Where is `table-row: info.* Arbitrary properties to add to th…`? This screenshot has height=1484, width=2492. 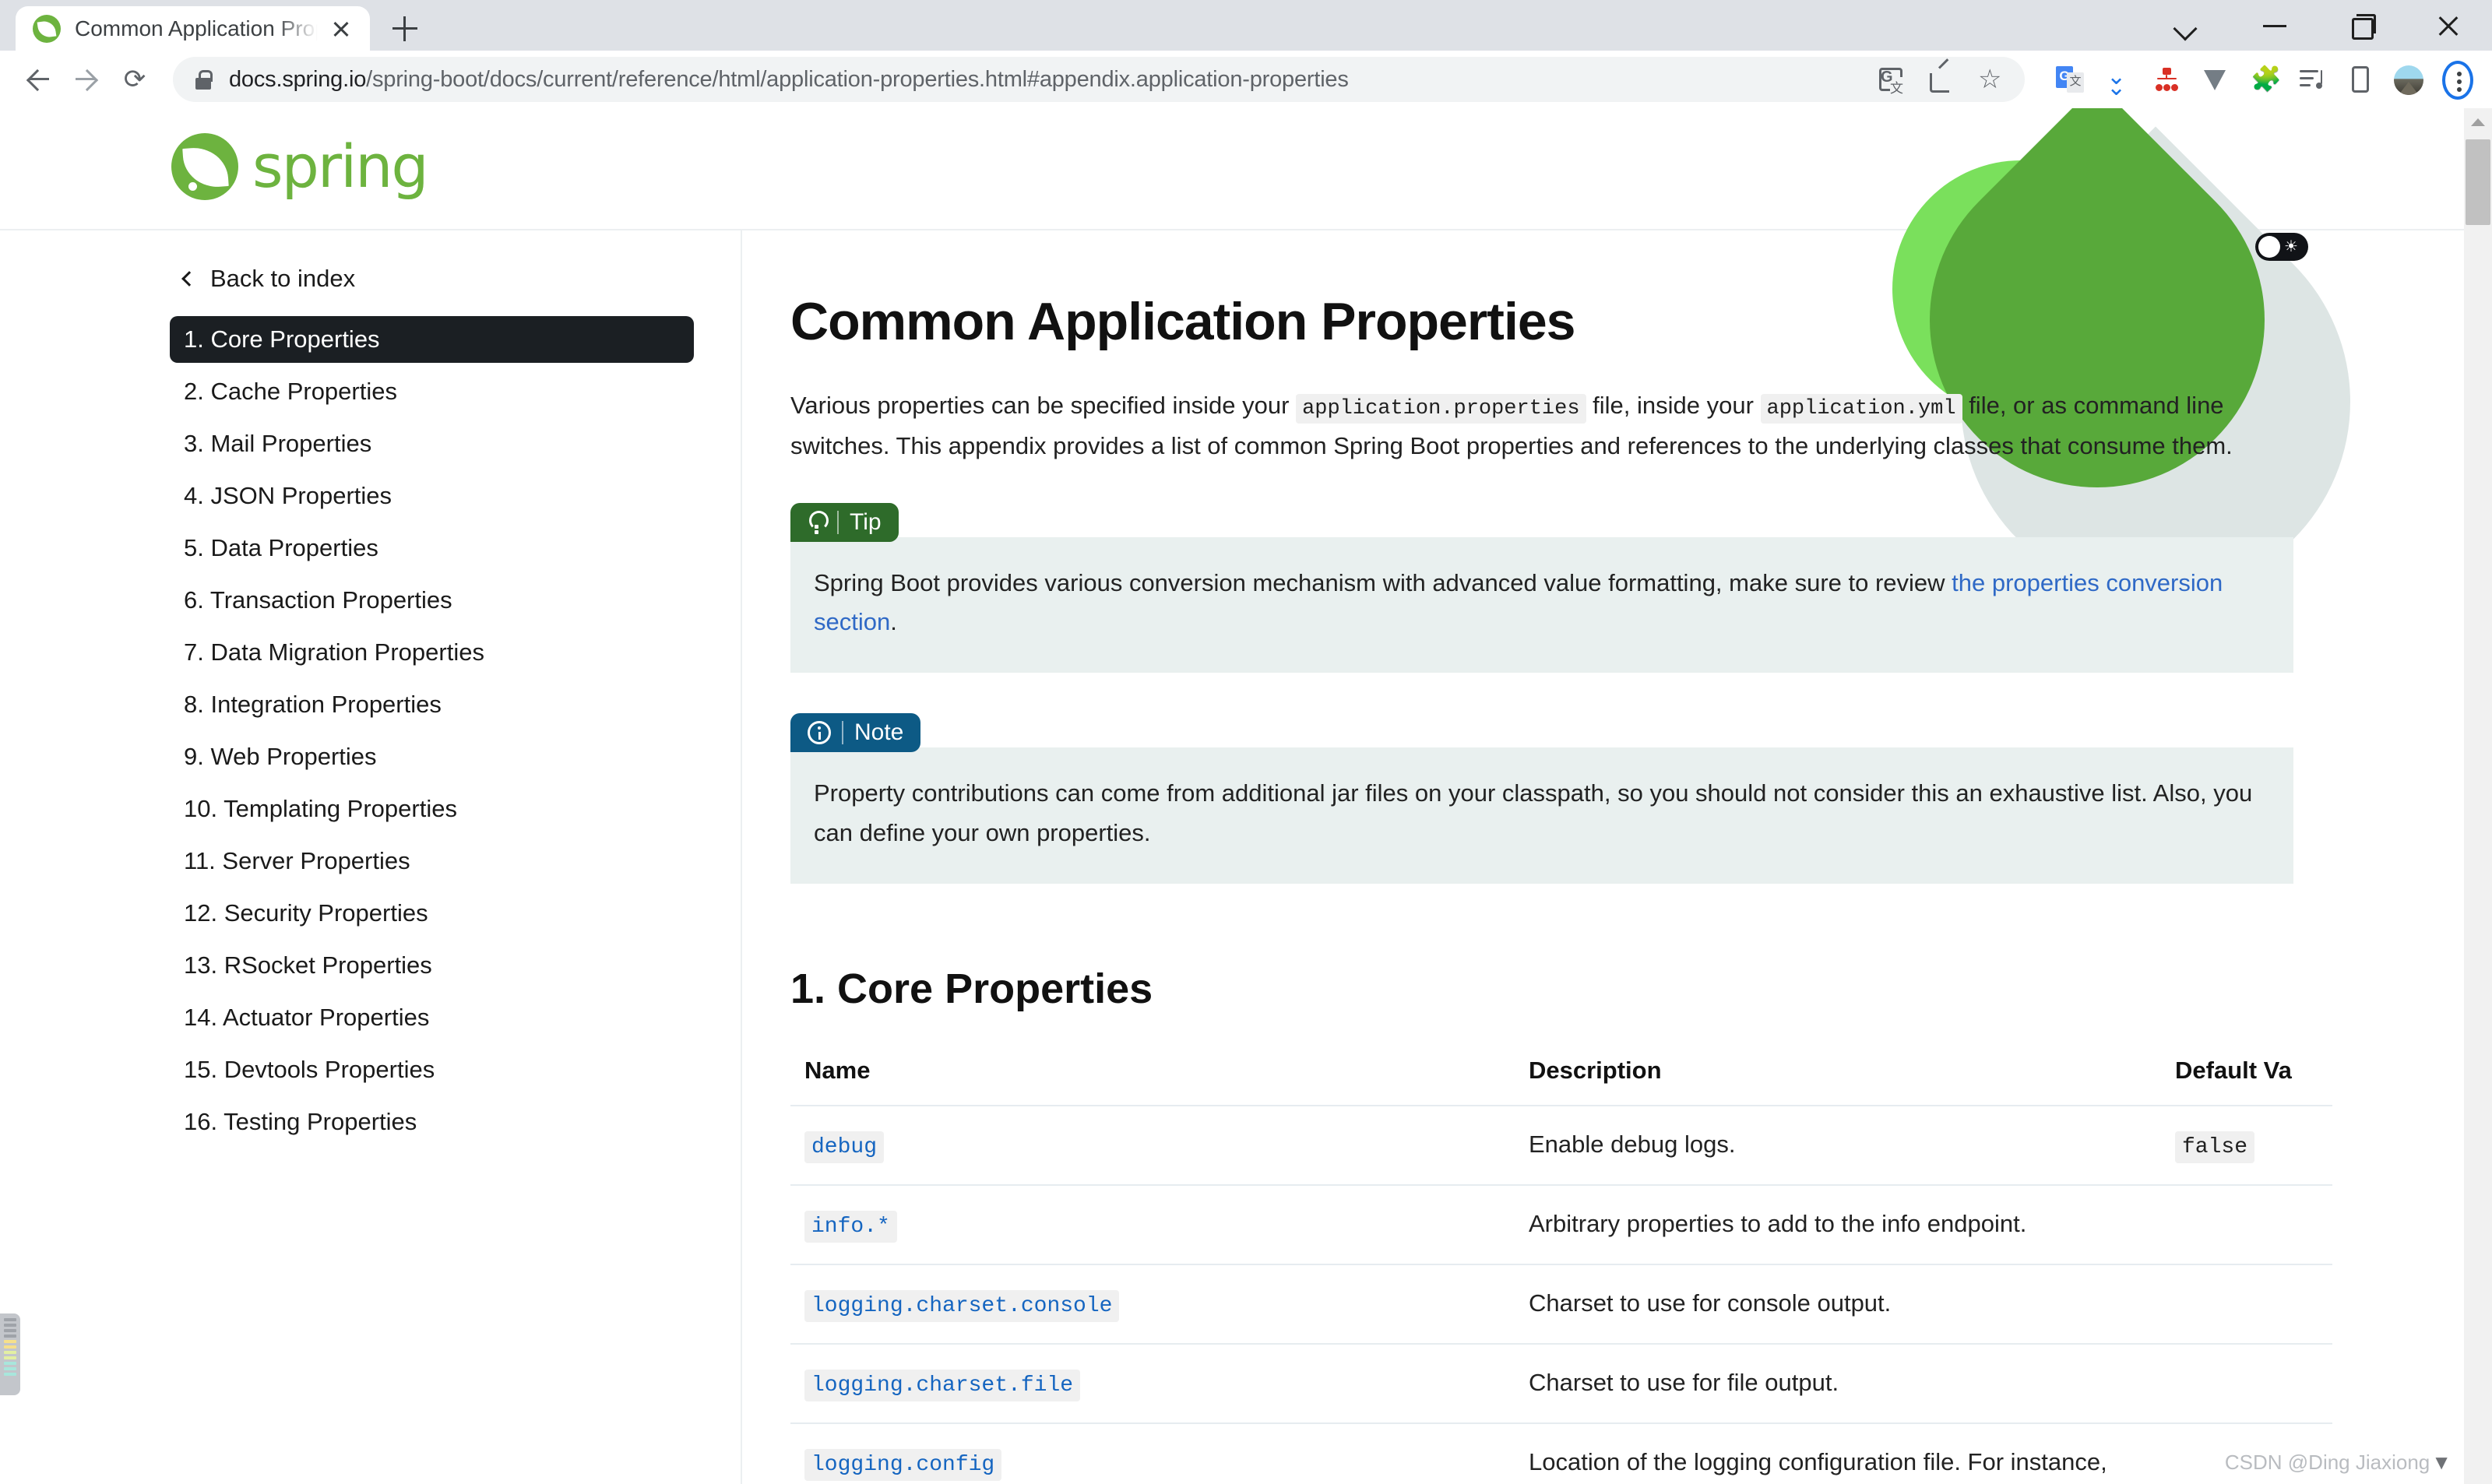
table-row: info.* Arbitrary properties to add to th… is located at coordinates (1561, 1224).